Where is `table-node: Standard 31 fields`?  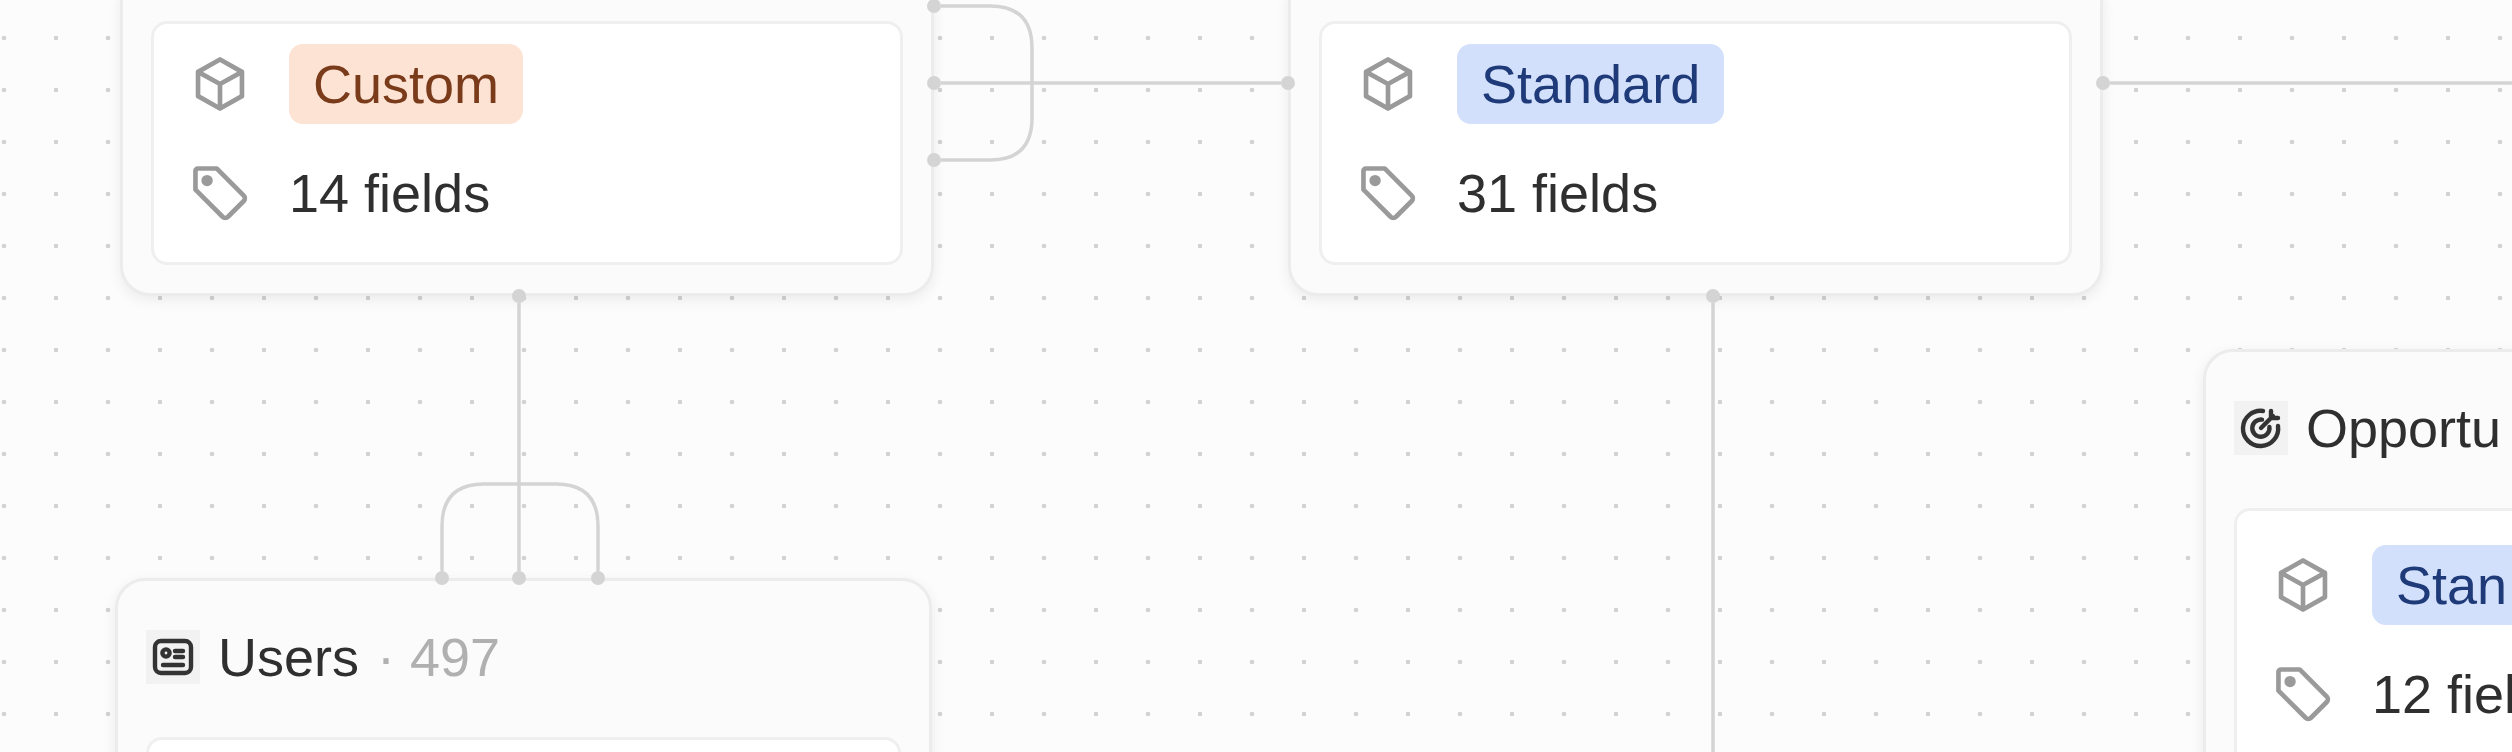
table-node: Standard 31 fields is located at coordinates (1695, 148).